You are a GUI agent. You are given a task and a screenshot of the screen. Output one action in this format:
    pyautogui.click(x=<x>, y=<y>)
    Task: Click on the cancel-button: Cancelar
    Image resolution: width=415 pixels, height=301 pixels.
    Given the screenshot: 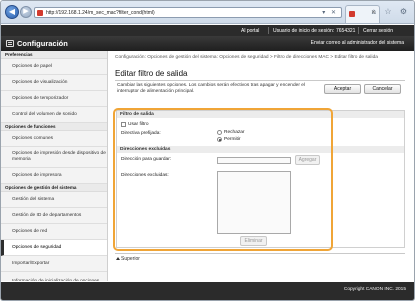 What is the action you would take?
    pyautogui.click(x=382, y=89)
    